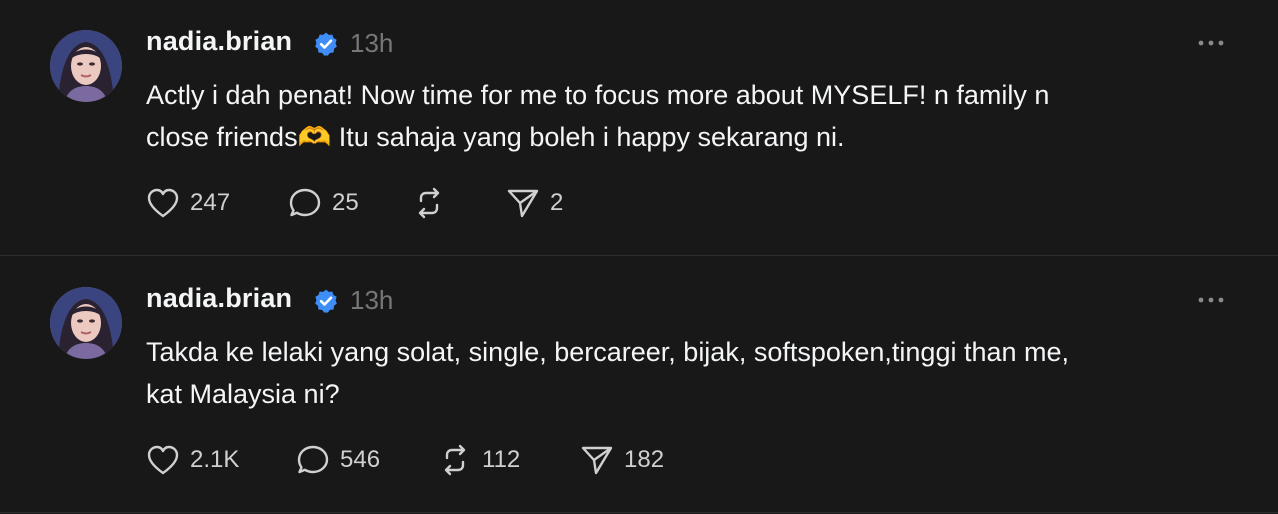 The height and width of the screenshot is (514, 1278). Describe the element at coordinates (215, 459) in the screenshot. I see `like-count: 2.1K` at that location.